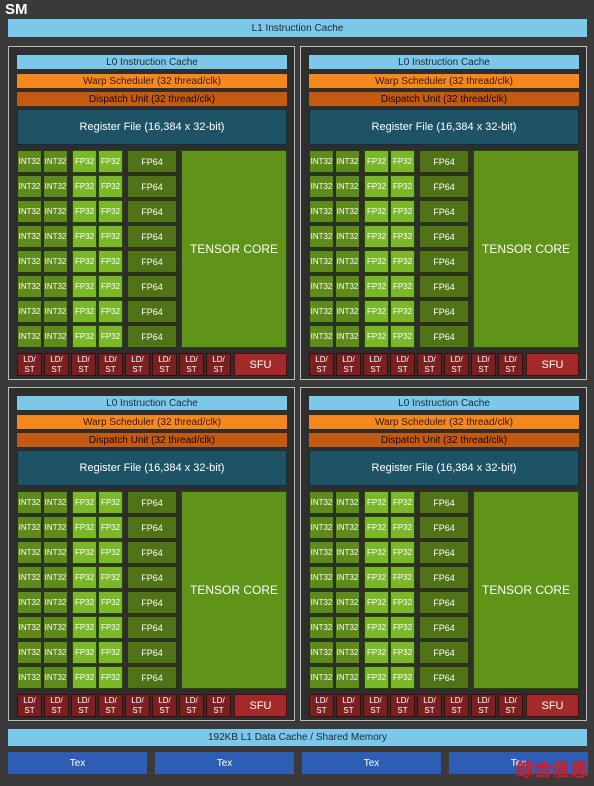 The height and width of the screenshot is (786, 594). I want to click on l1-data-cache: 192KB L1 Data Cache / Shared Memory, so click(297, 737).